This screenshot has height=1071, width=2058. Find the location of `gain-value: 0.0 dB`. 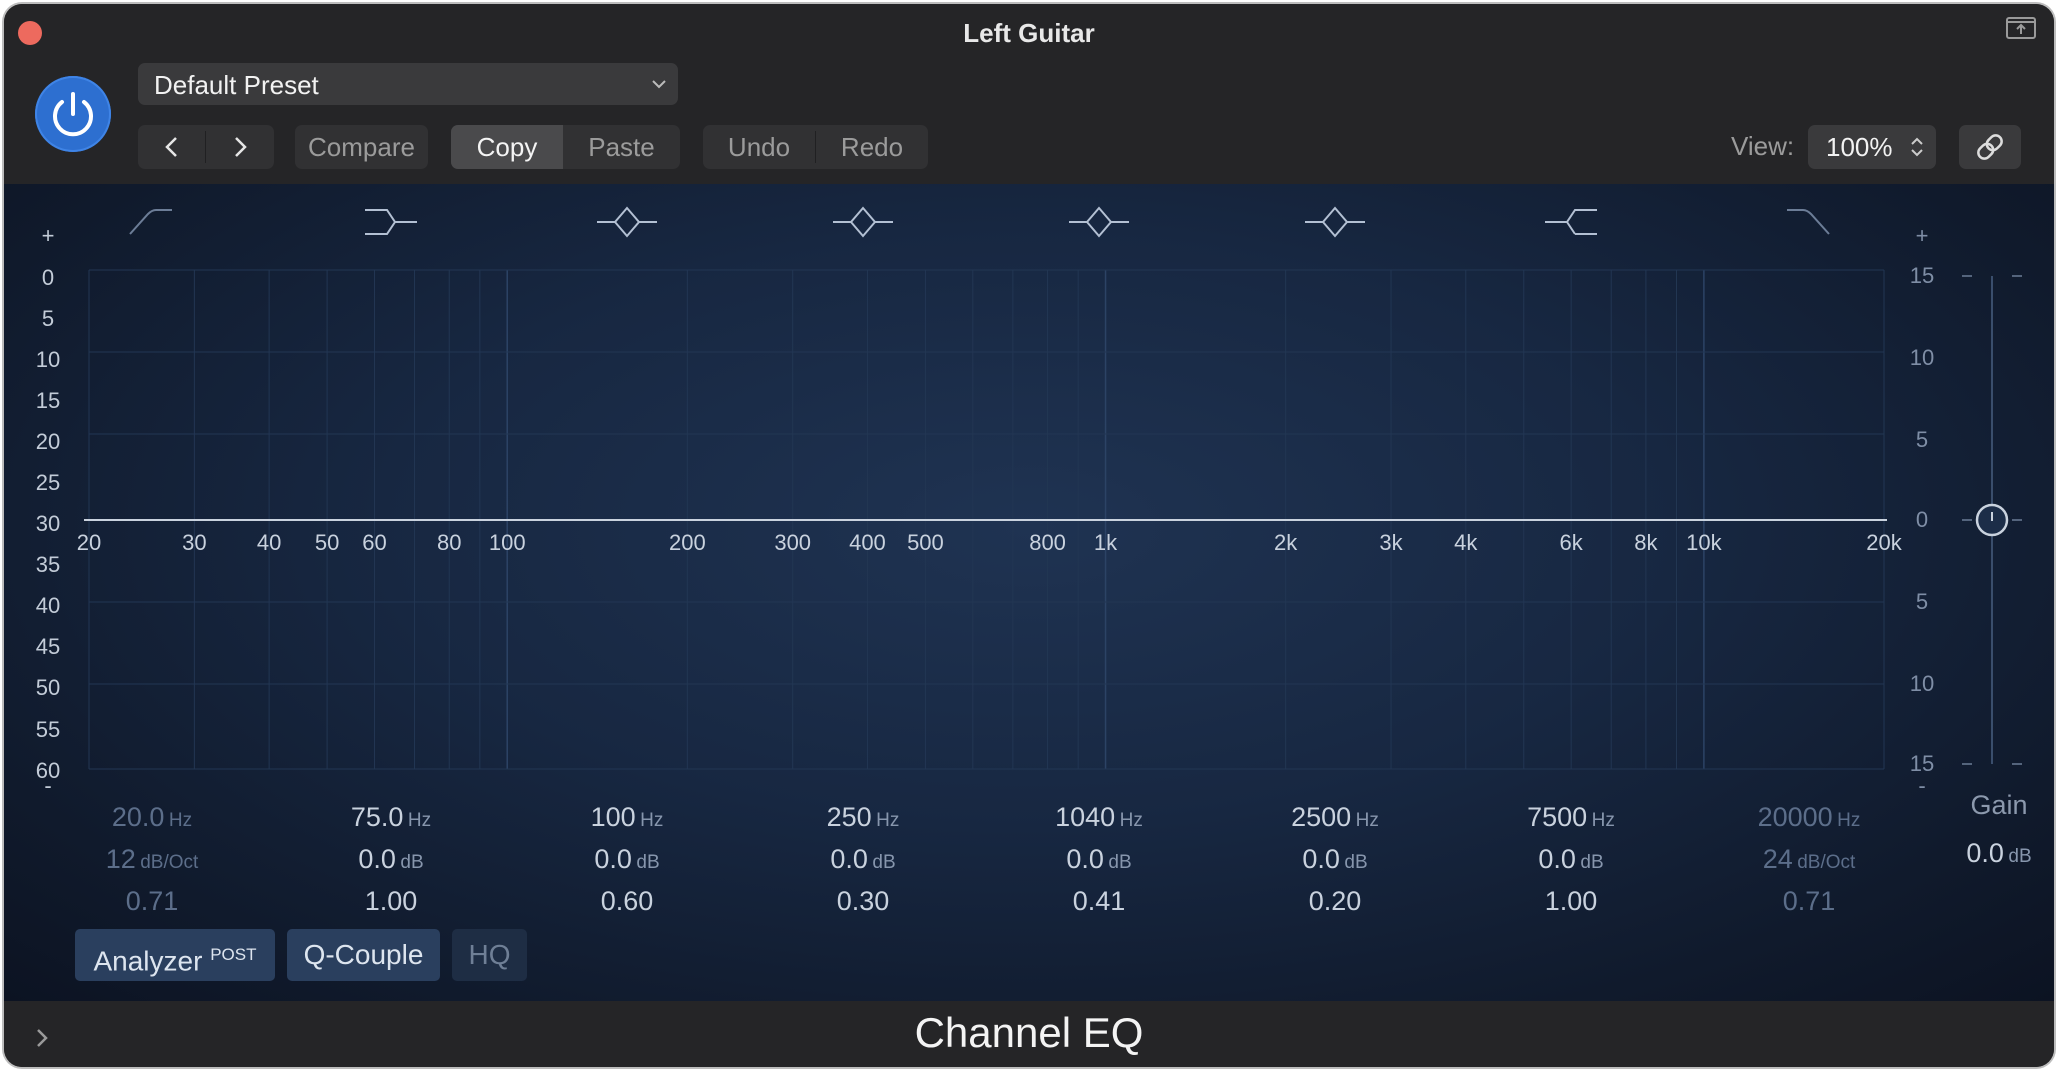

gain-value: 0.0 dB is located at coordinates (1994, 853).